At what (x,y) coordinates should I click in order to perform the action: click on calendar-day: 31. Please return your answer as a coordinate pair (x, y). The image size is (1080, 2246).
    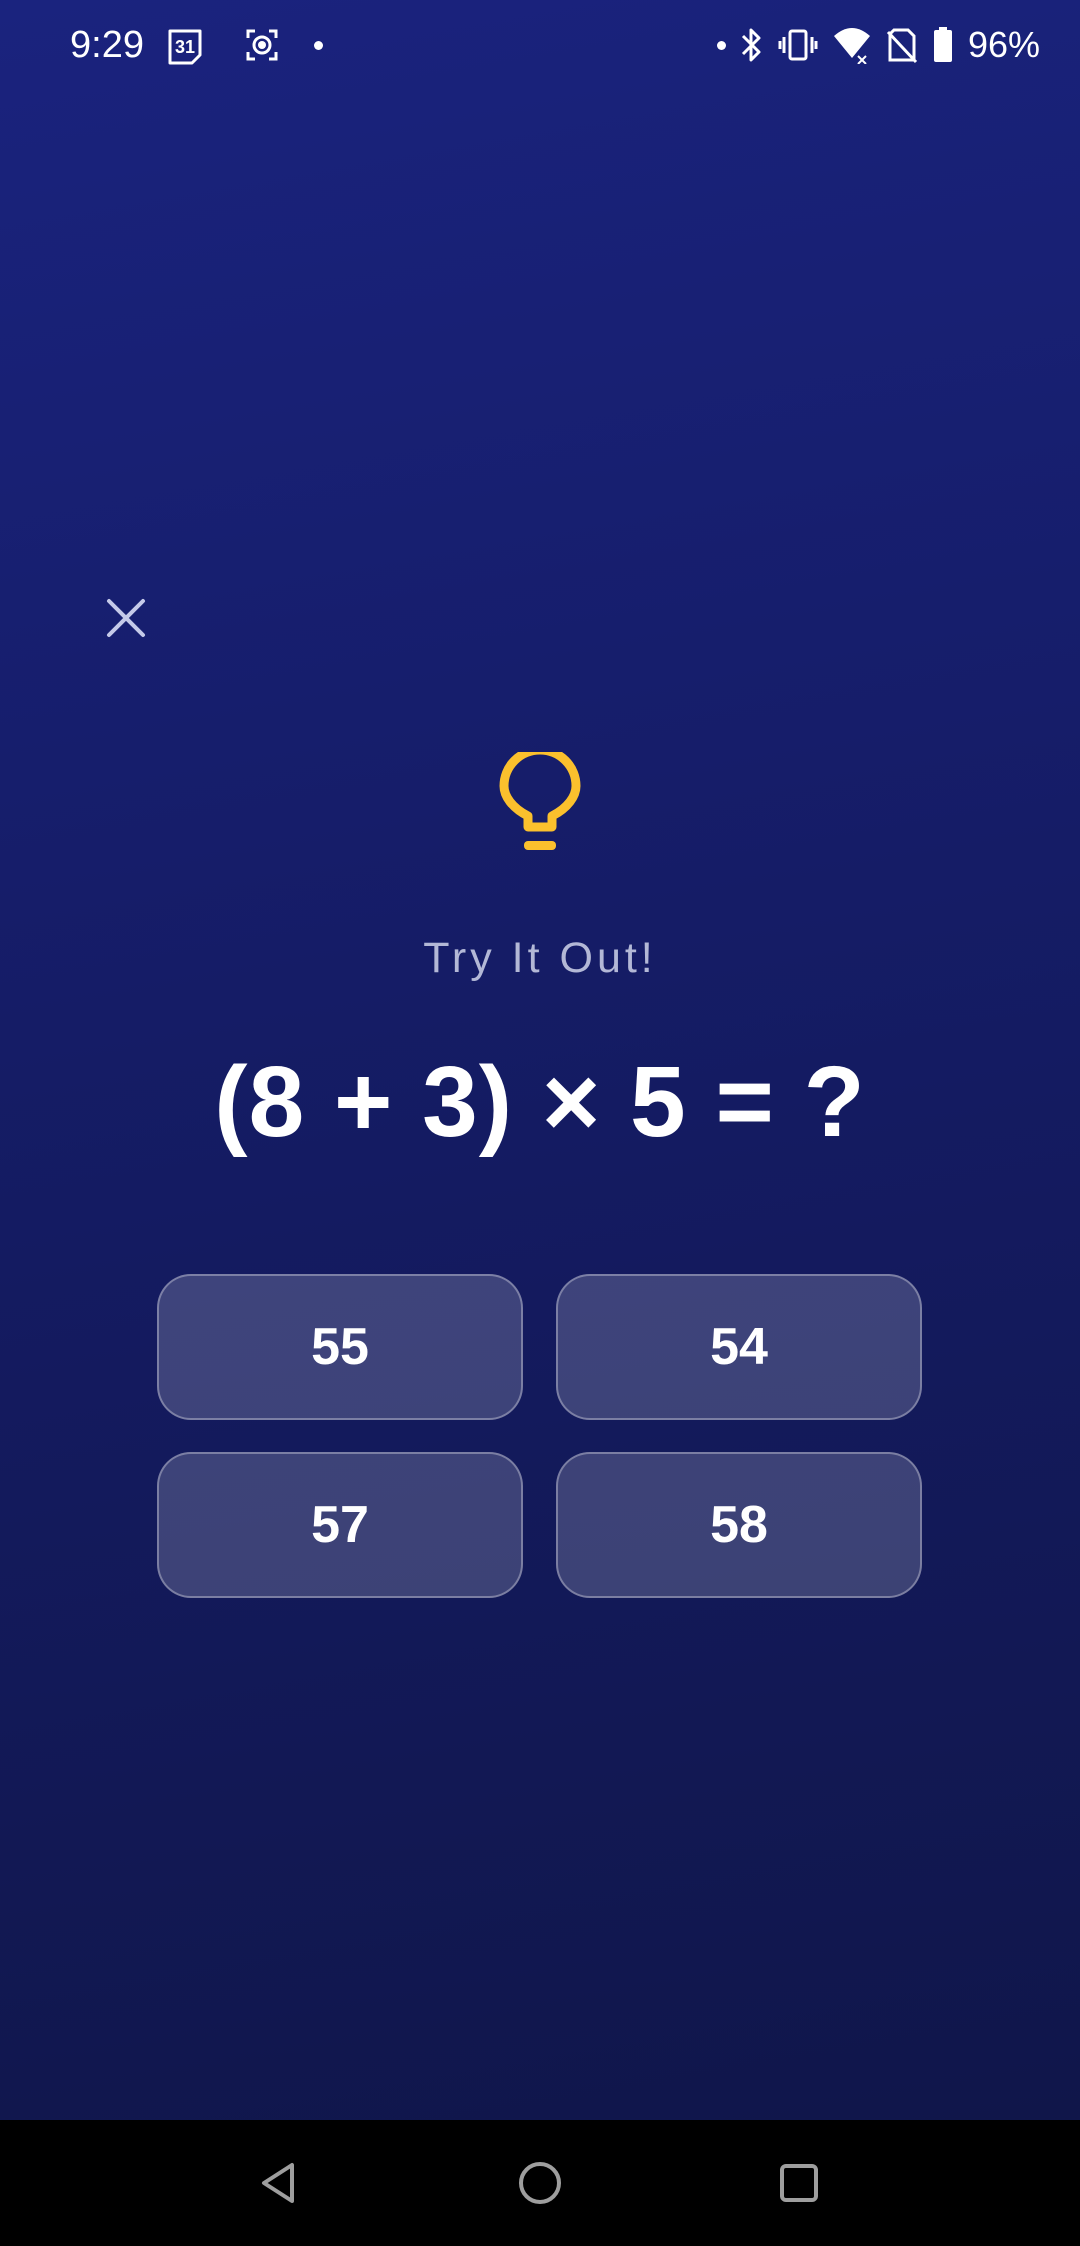
    Looking at the image, I should click on (185, 47).